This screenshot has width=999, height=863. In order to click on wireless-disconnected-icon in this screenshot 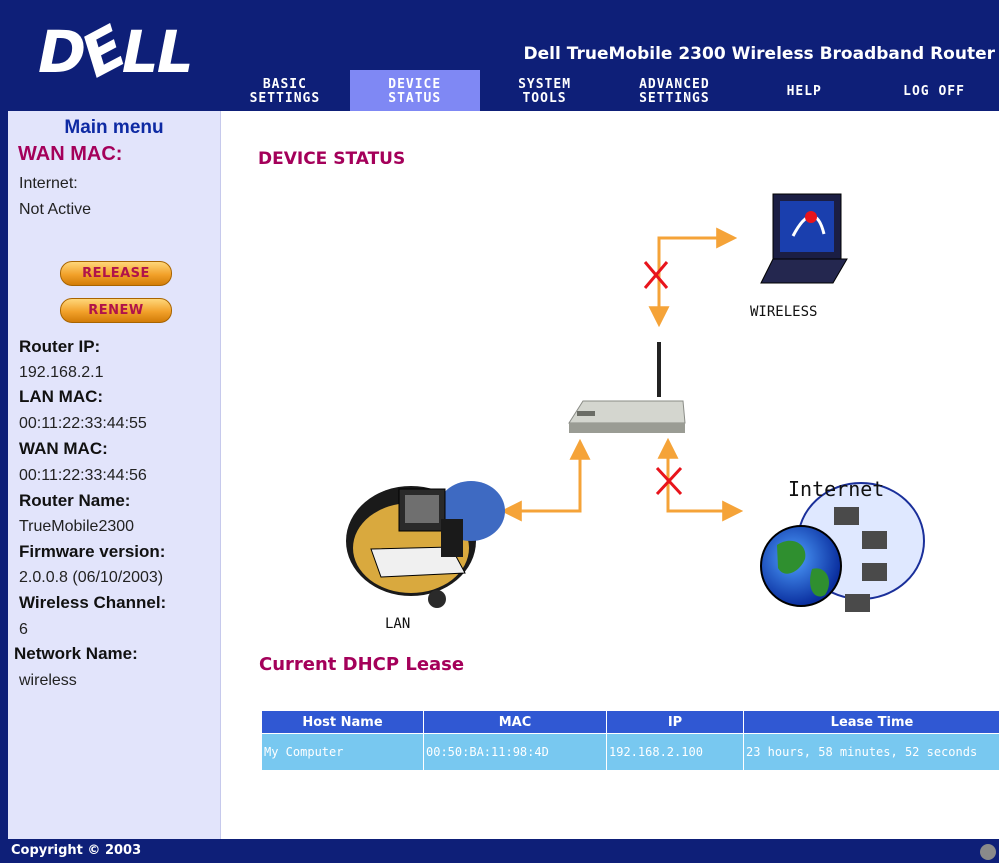, I will do `click(656, 275)`.